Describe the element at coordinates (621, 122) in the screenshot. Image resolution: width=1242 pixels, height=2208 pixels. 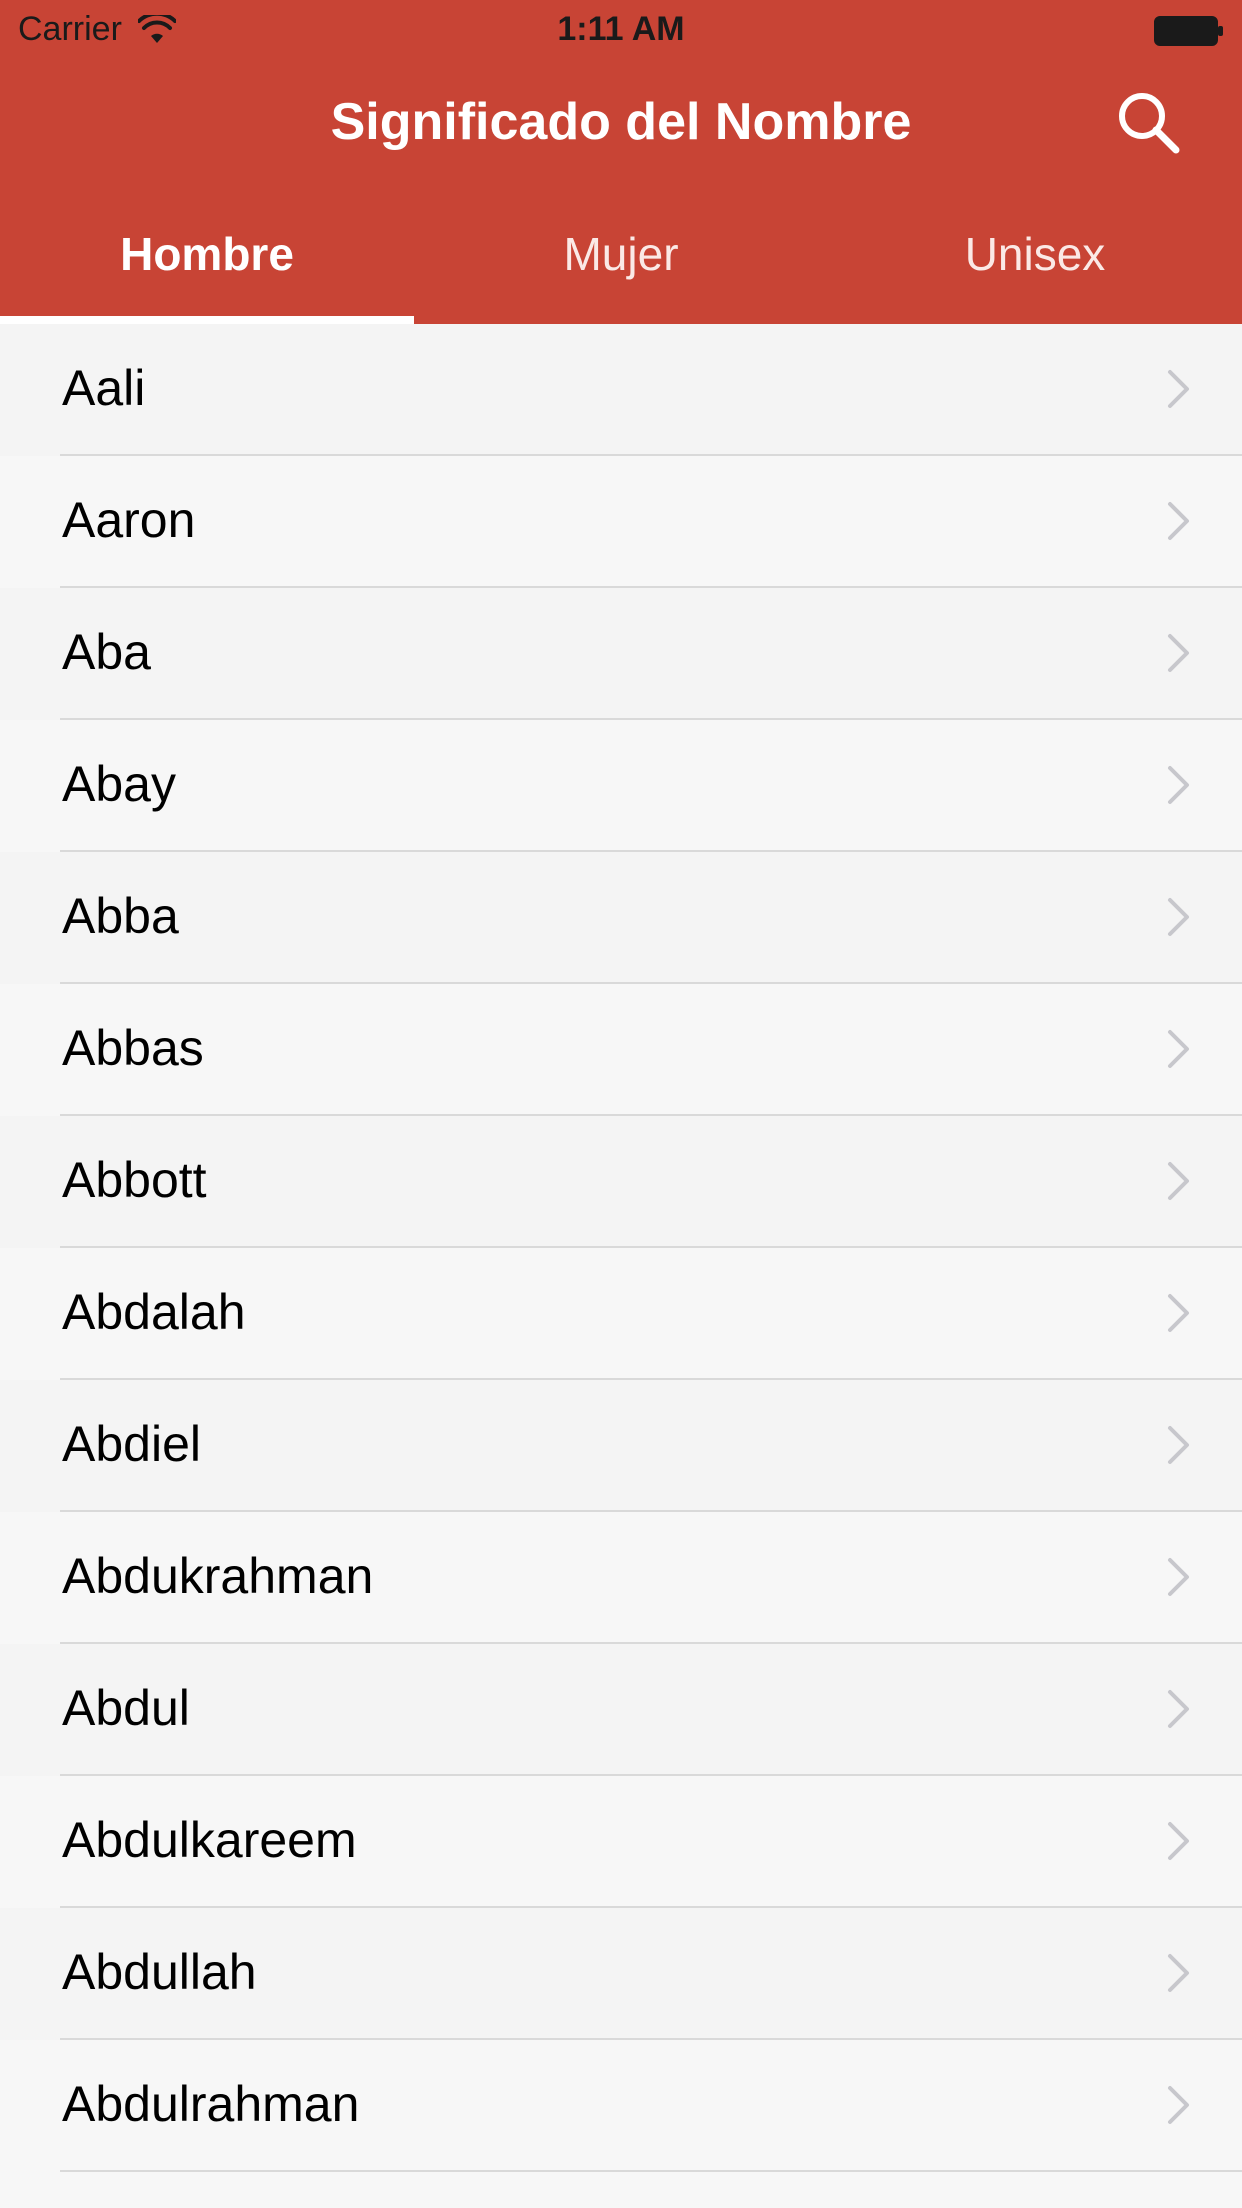
I see `page-title: Significado del Nombre` at that location.